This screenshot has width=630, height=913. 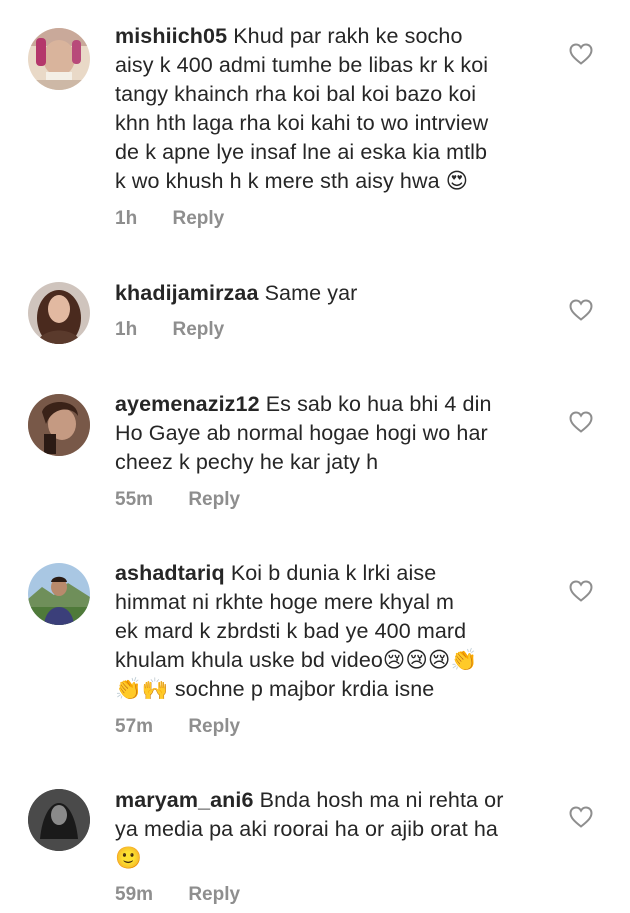 What do you see at coordinates (171, 36) in the screenshot?
I see `comment-username: mishiich05` at bounding box center [171, 36].